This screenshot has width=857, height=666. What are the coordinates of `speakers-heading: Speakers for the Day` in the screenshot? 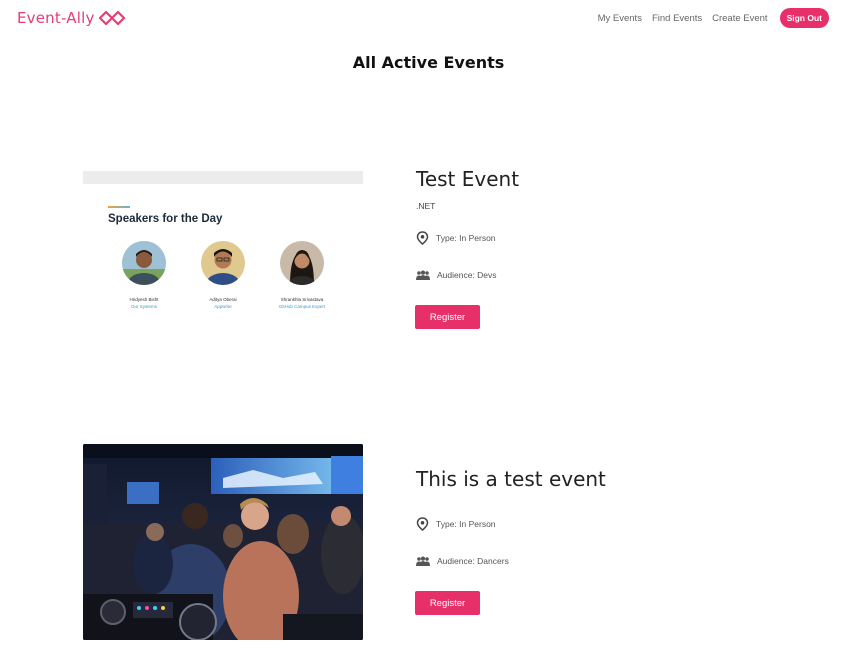 It's located at (165, 219).